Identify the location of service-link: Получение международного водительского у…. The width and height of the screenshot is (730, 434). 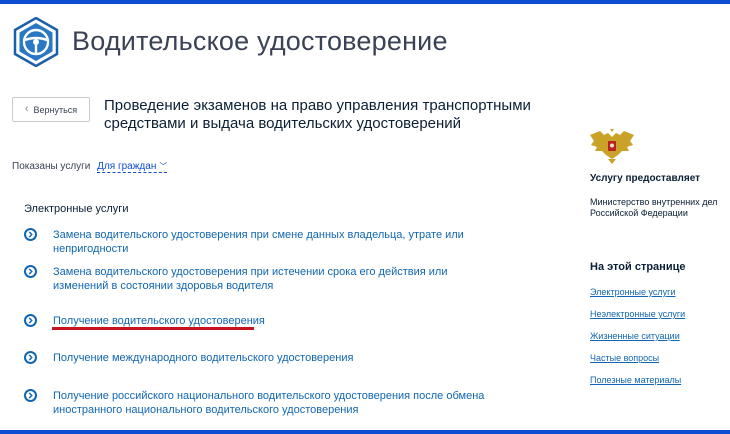
(293, 358).